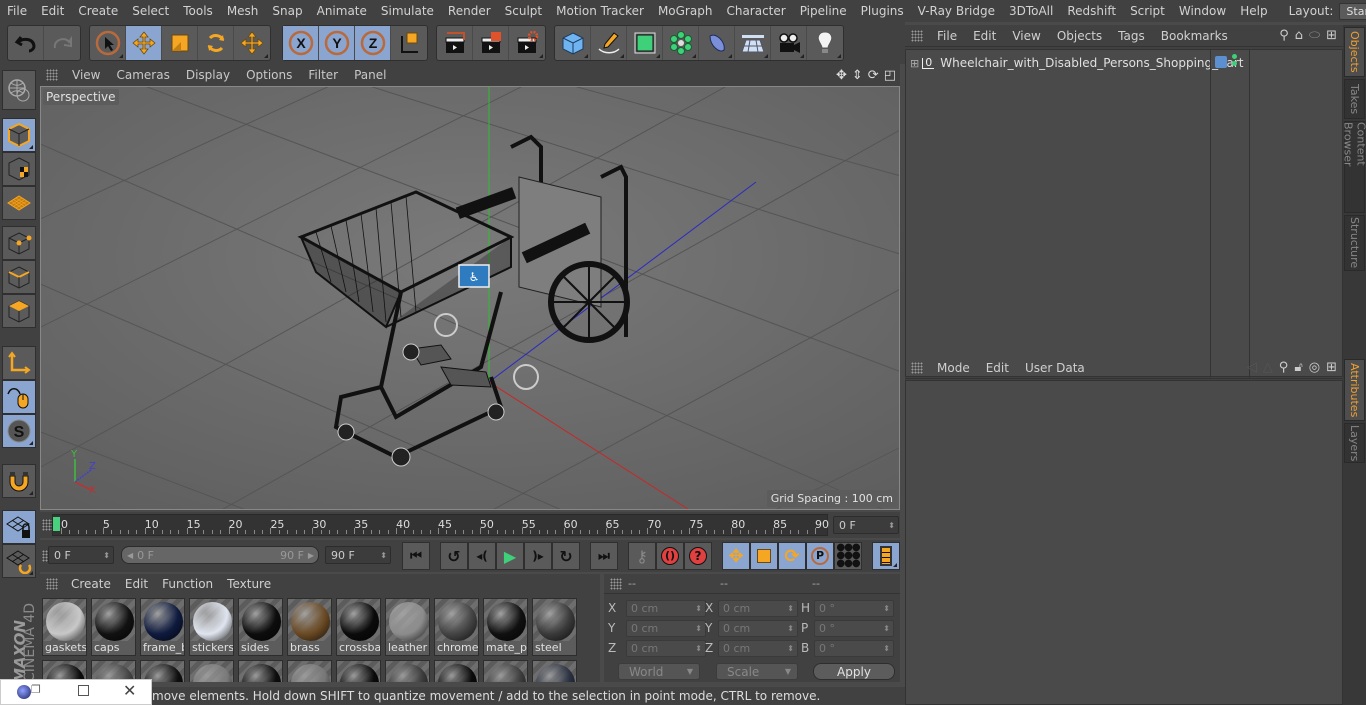 Image resolution: width=1366 pixels, height=705 pixels. What do you see at coordinates (1299, 35) in the screenshot?
I see `home-icon: ⌂` at bounding box center [1299, 35].